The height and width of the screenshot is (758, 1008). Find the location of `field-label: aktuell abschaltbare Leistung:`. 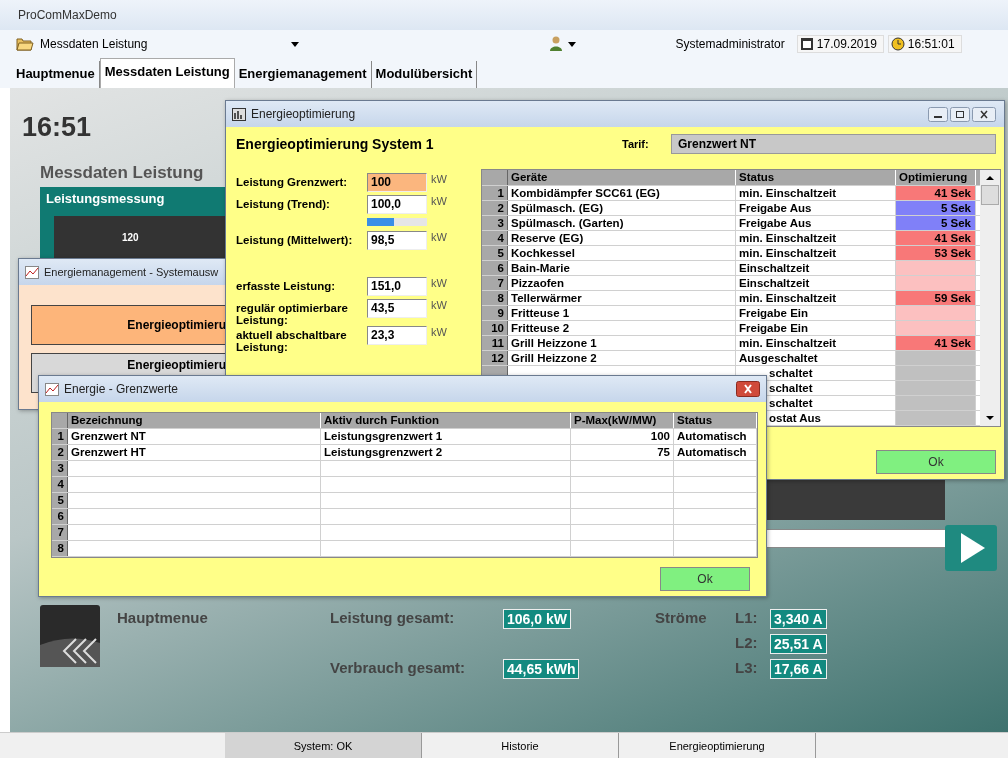

field-label: aktuell abschaltbare Leistung: is located at coordinates (292, 340).